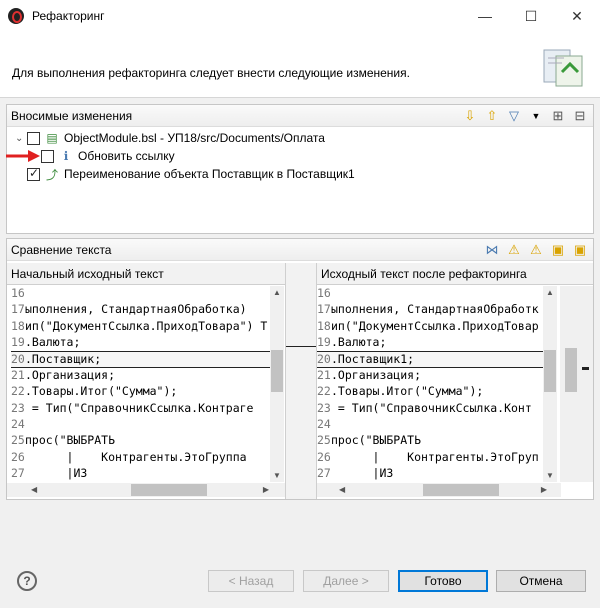  What do you see at coordinates (300, 116) in the screenshot?
I see `changes-panel-header: Вносимые изменения ⇩ ⇧ ▽ ▼ ⊞ ⊟` at bounding box center [300, 116].